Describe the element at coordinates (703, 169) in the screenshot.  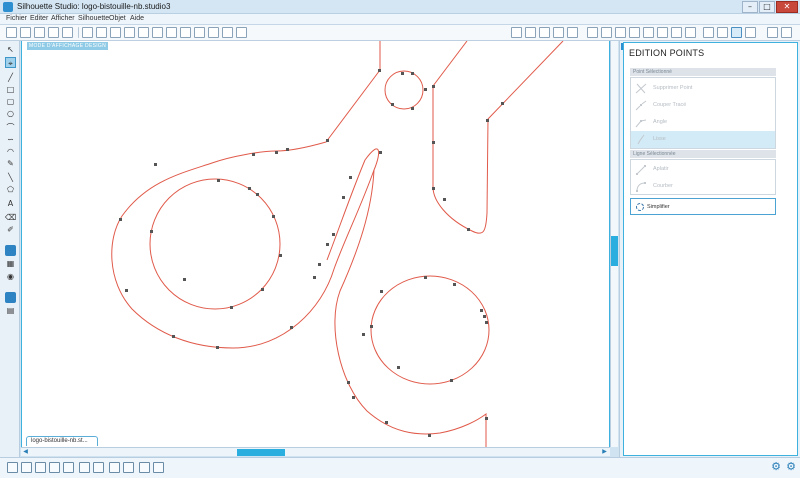
I see `flatten-button: Aplatir` at that location.